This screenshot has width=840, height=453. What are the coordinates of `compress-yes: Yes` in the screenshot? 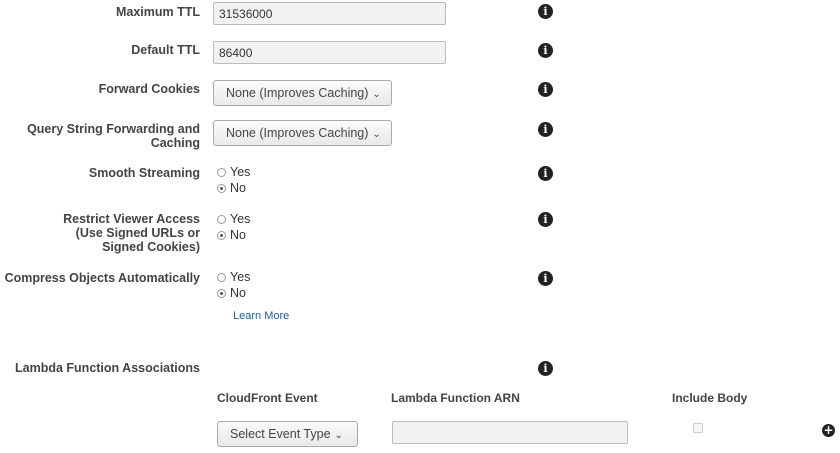 It's located at (233, 277).